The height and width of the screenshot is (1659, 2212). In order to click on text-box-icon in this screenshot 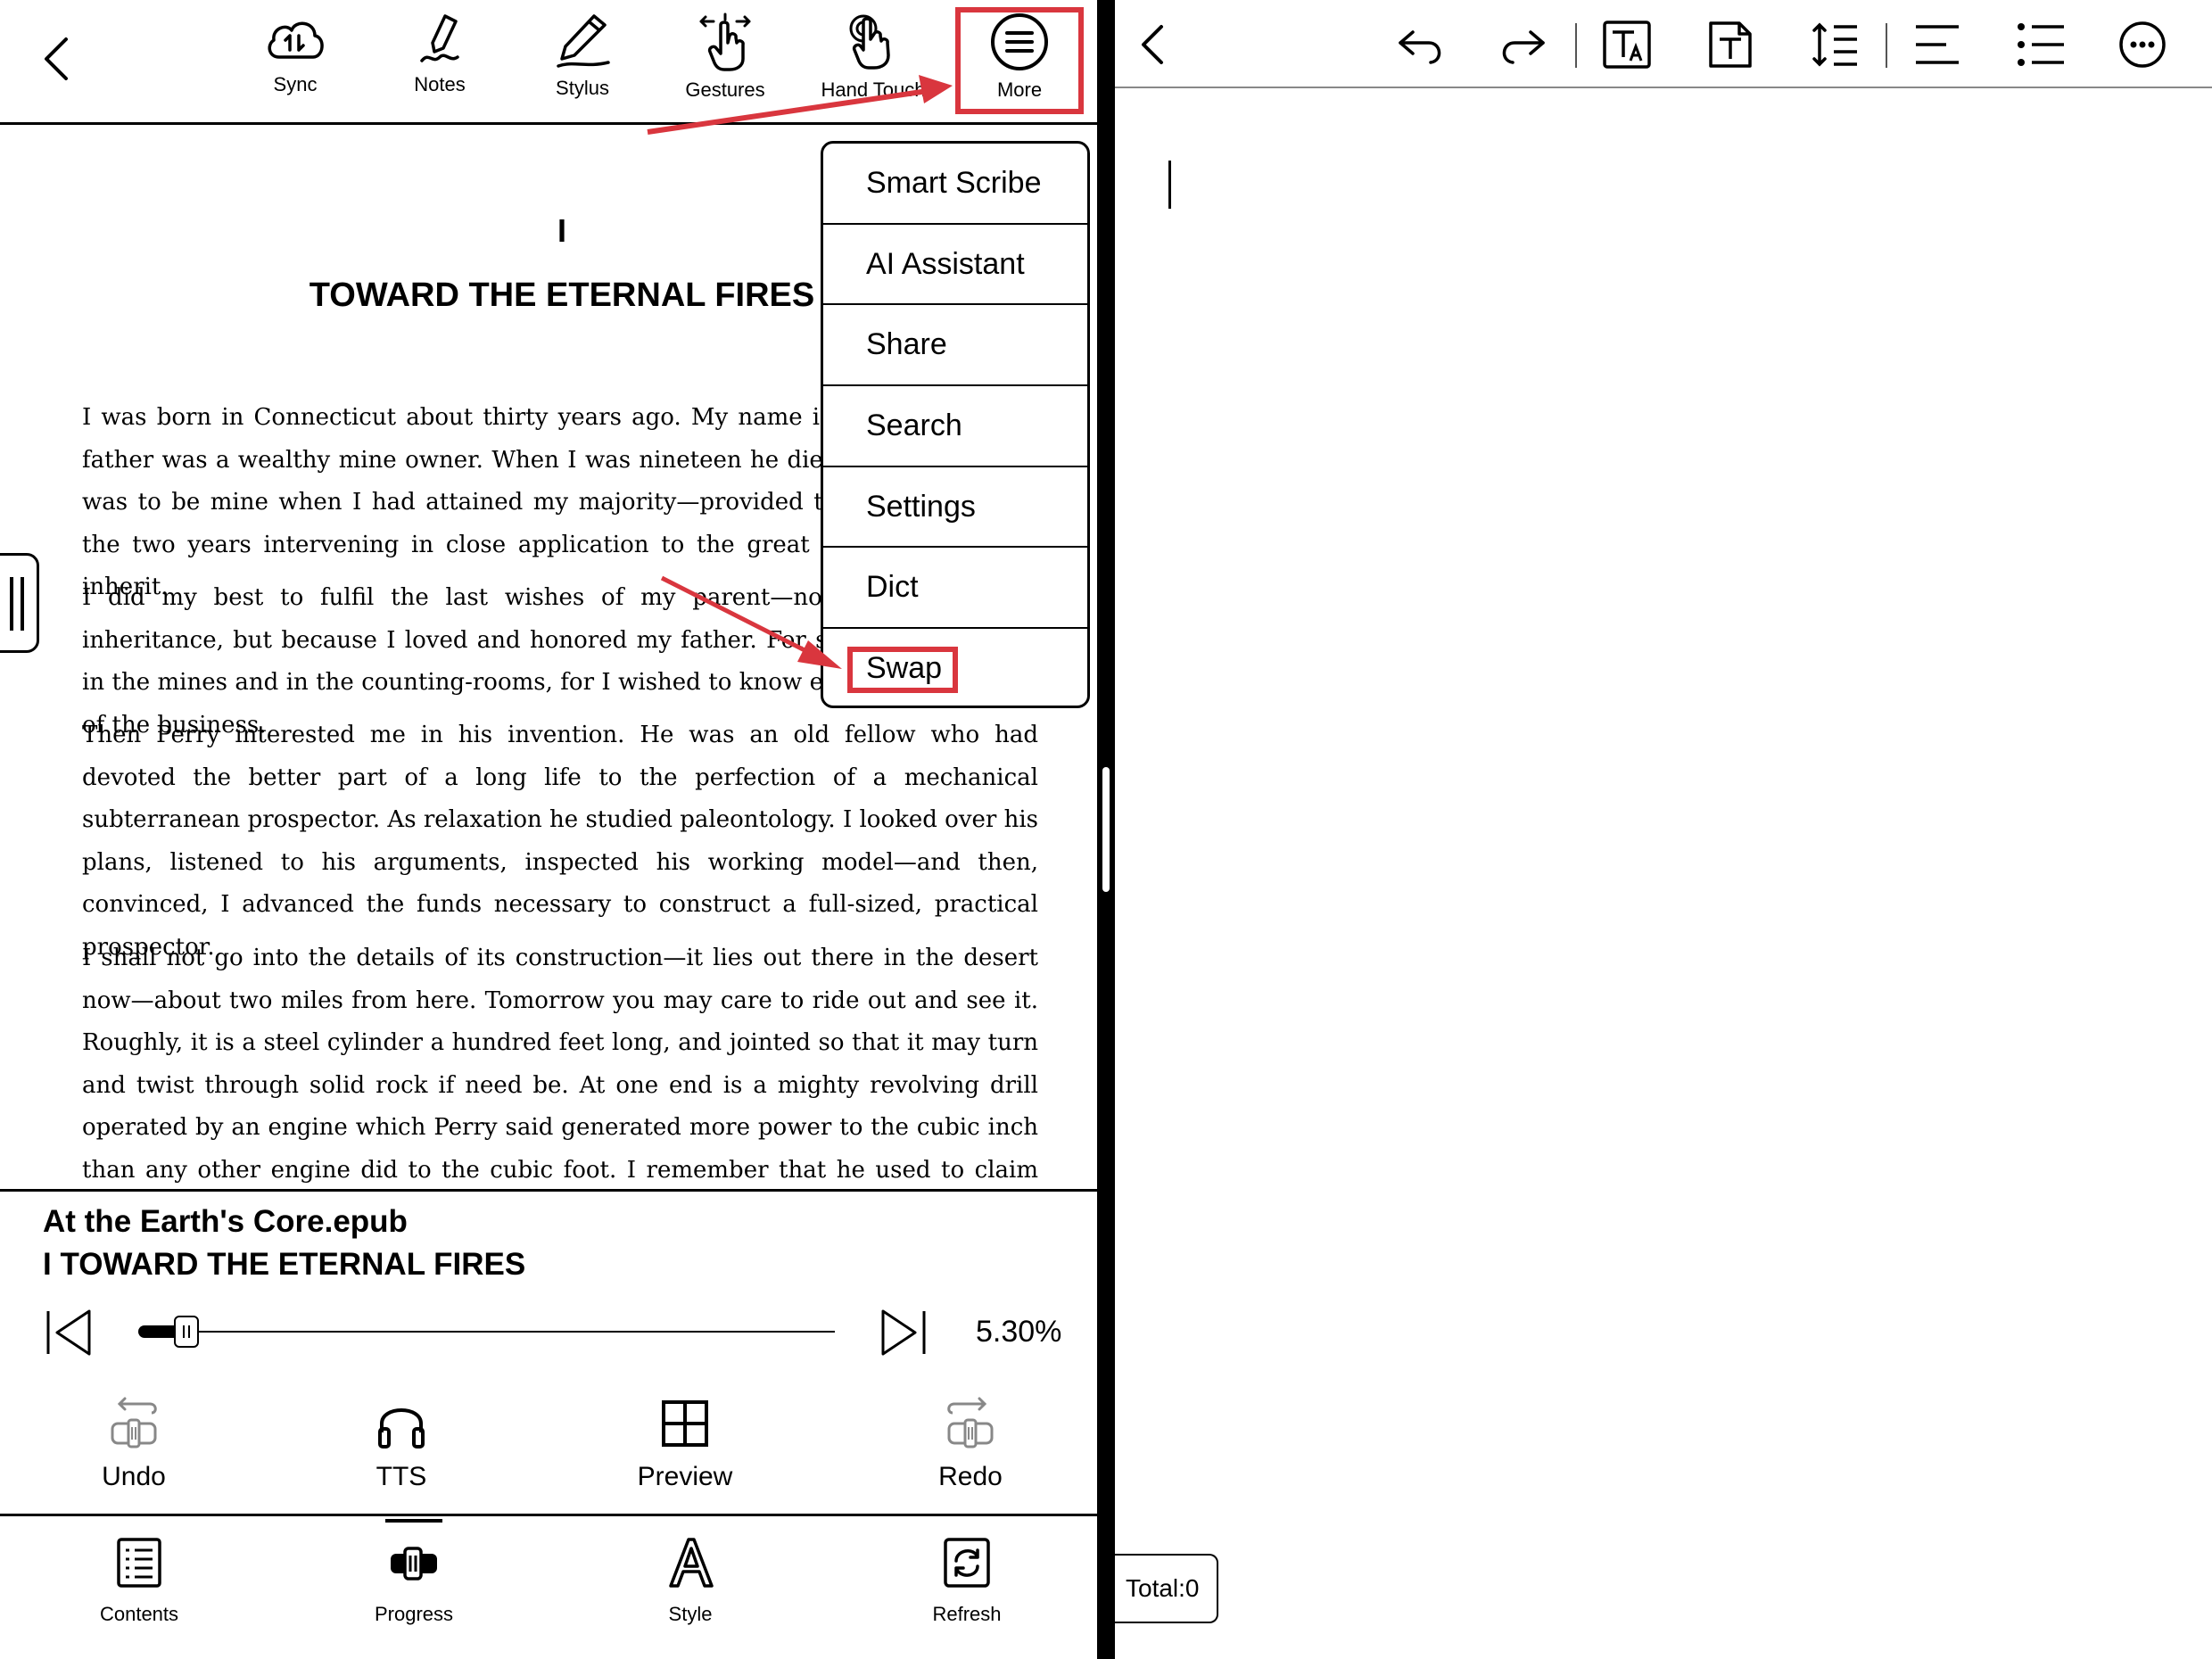, I will do `click(1731, 47)`.